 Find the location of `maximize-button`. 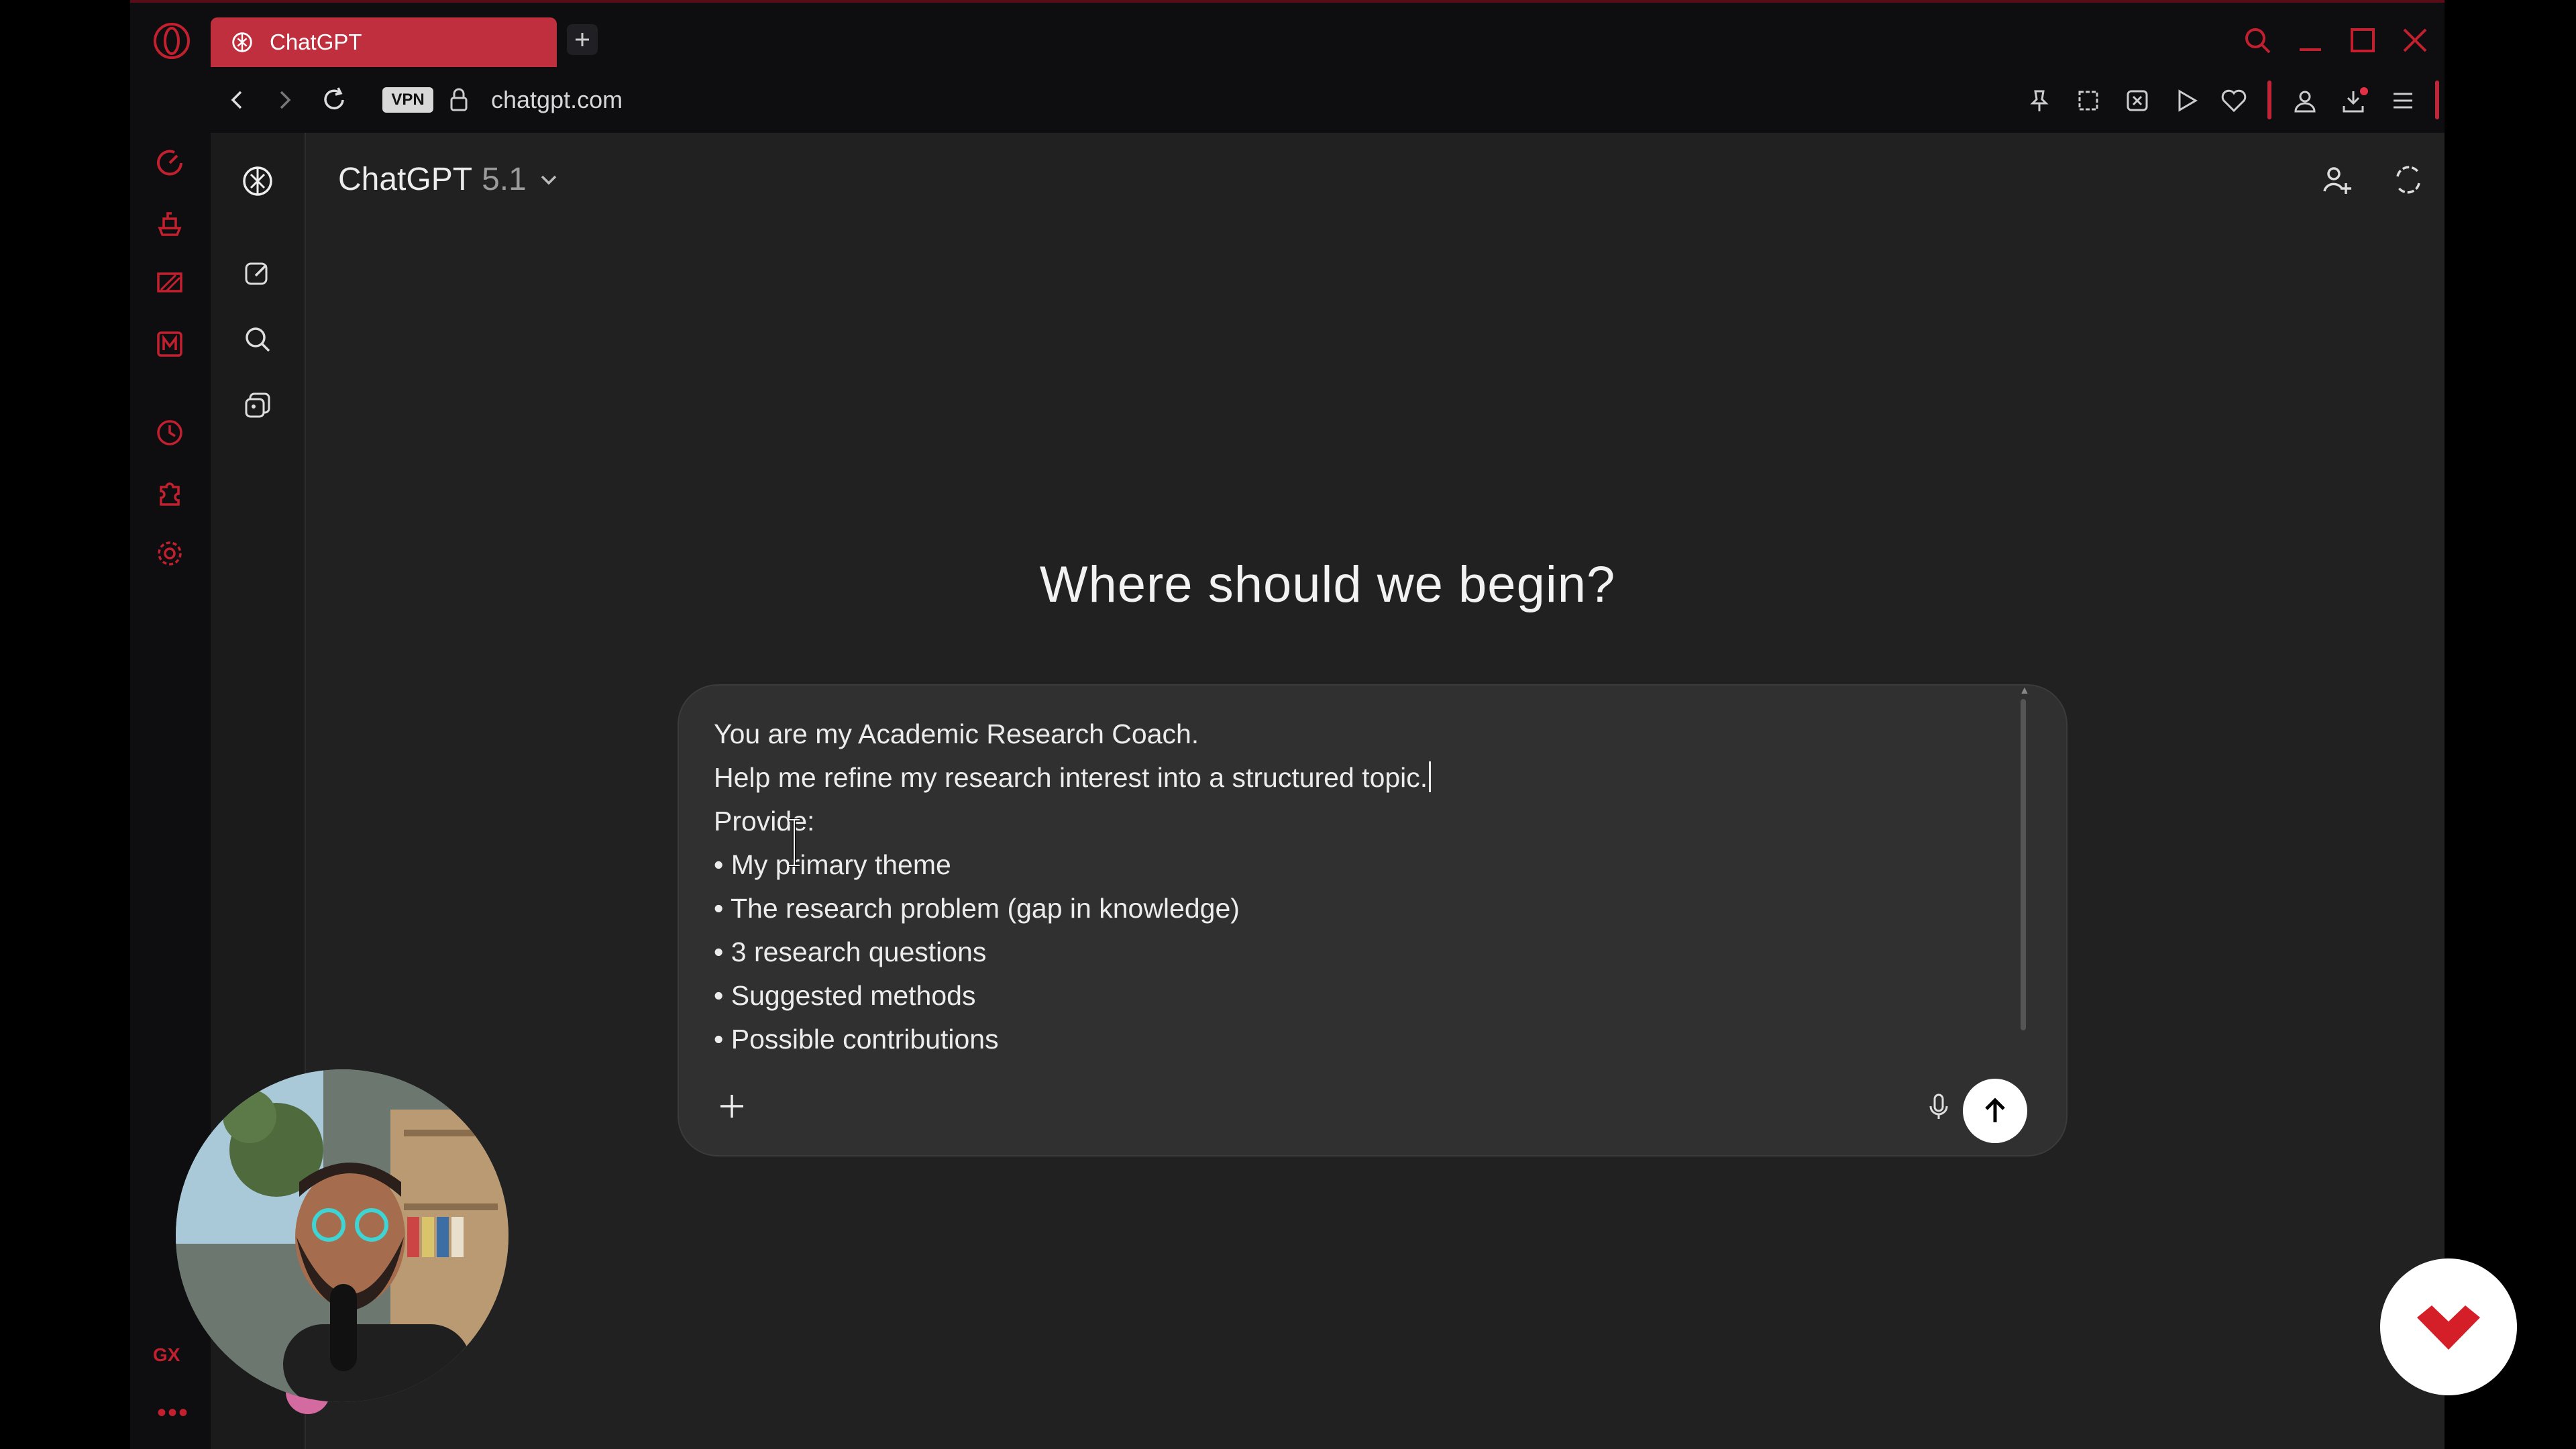

maximize-button is located at coordinates (2362, 40).